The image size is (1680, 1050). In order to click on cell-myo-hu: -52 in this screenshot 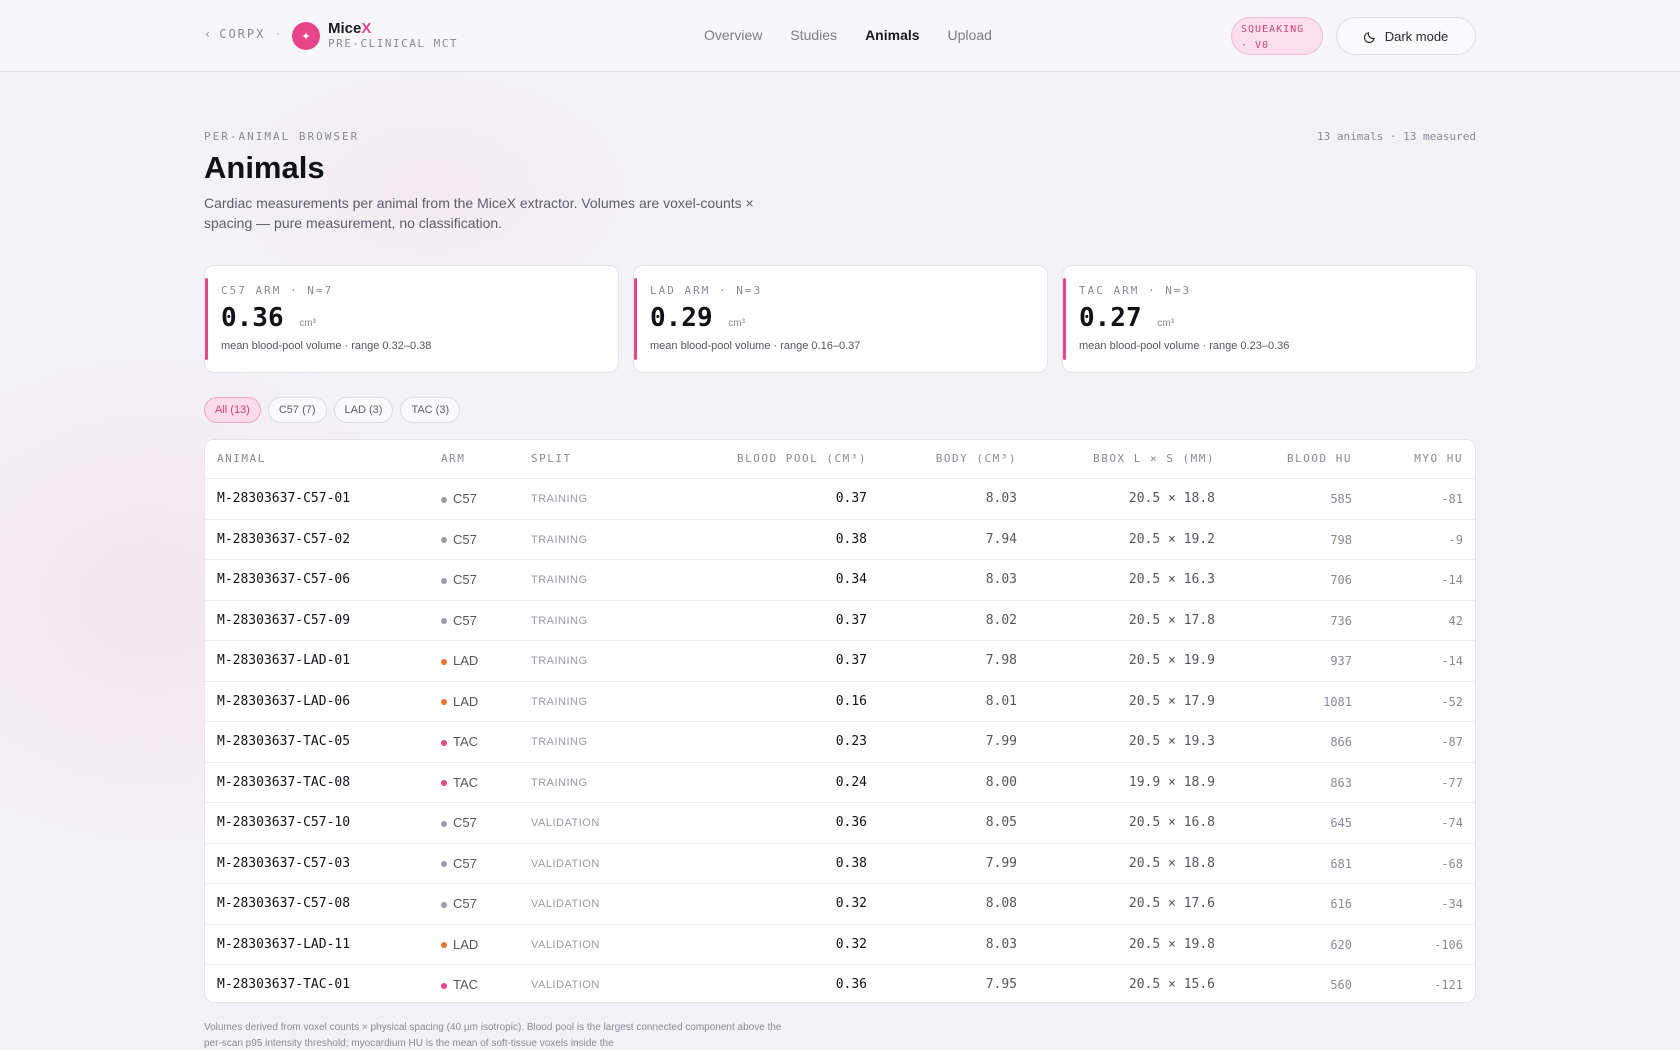, I will do `click(1452, 701)`.